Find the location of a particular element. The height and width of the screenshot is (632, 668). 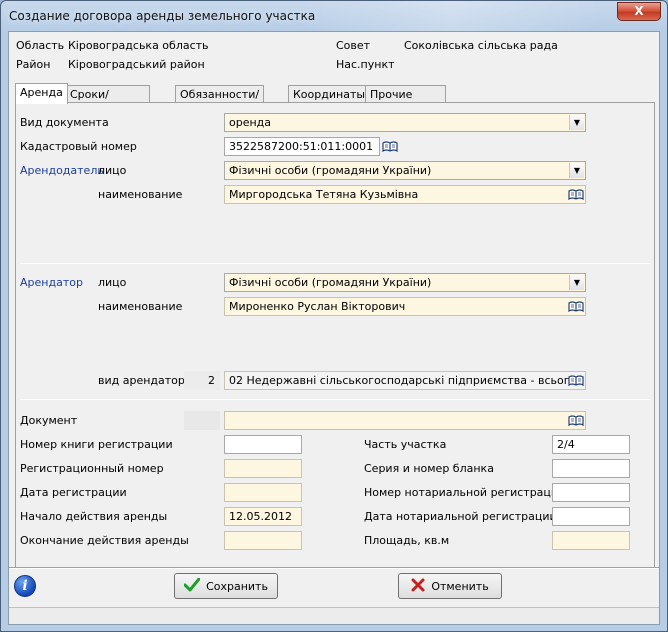

part-input: 2/4 is located at coordinates (591, 444).